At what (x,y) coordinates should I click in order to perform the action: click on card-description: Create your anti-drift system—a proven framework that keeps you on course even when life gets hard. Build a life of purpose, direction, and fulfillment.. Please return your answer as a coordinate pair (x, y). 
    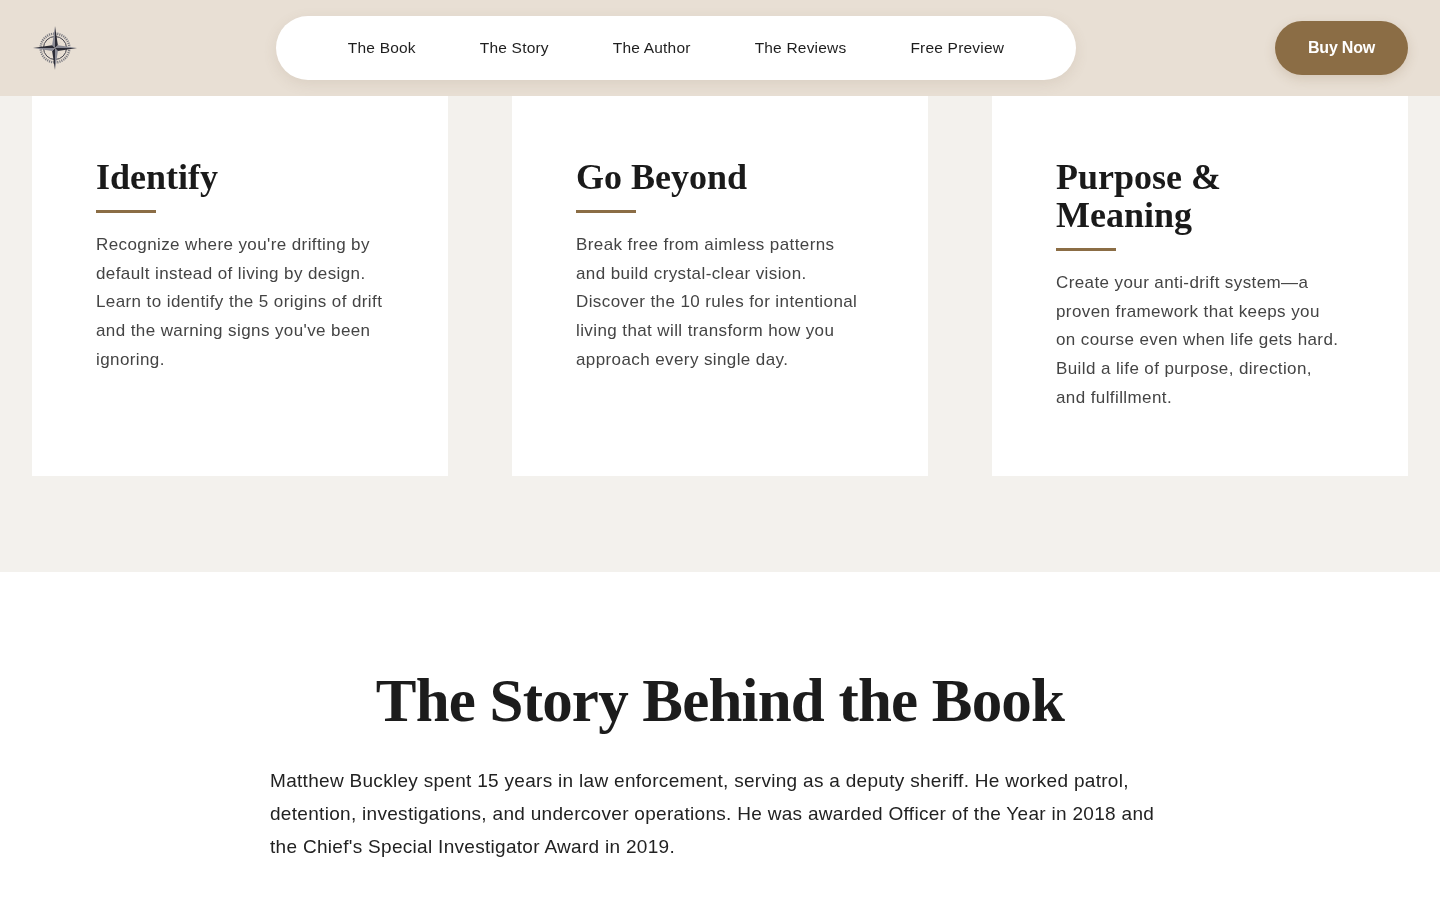
    Looking at the image, I should click on (1198, 340).